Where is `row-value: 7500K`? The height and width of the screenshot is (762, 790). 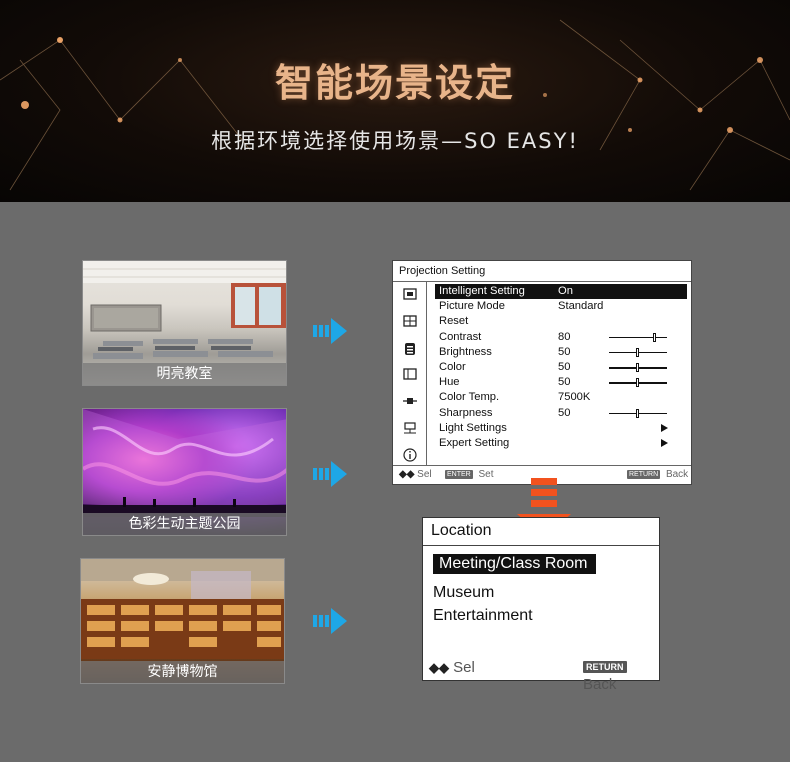 row-value: 7500K is located at coordinates (574, 397).